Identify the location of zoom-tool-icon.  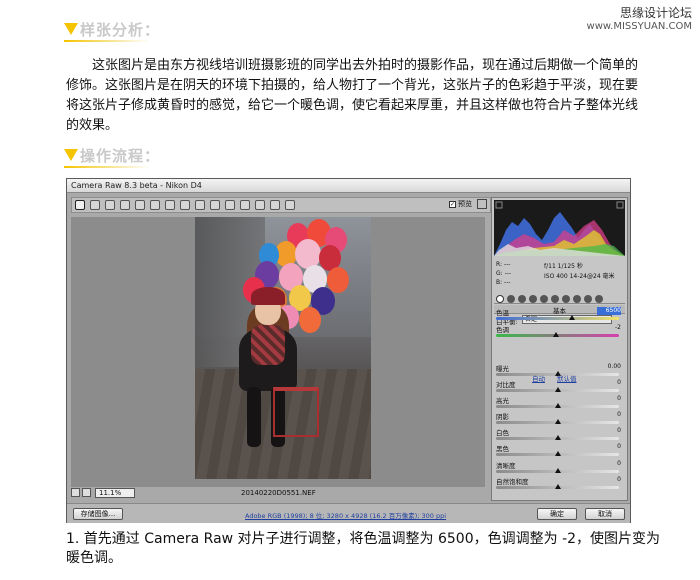
(80, 205).